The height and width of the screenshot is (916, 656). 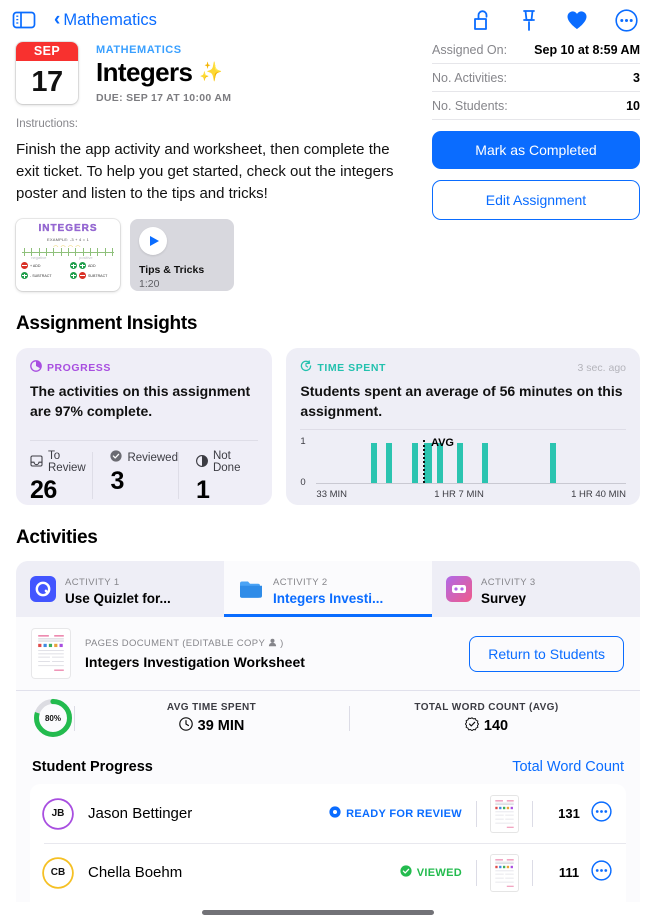 What do you see at coordinates (57, 538) in the screenshot?
I see `activities-title: Activities` at bounding box center [57, 538].